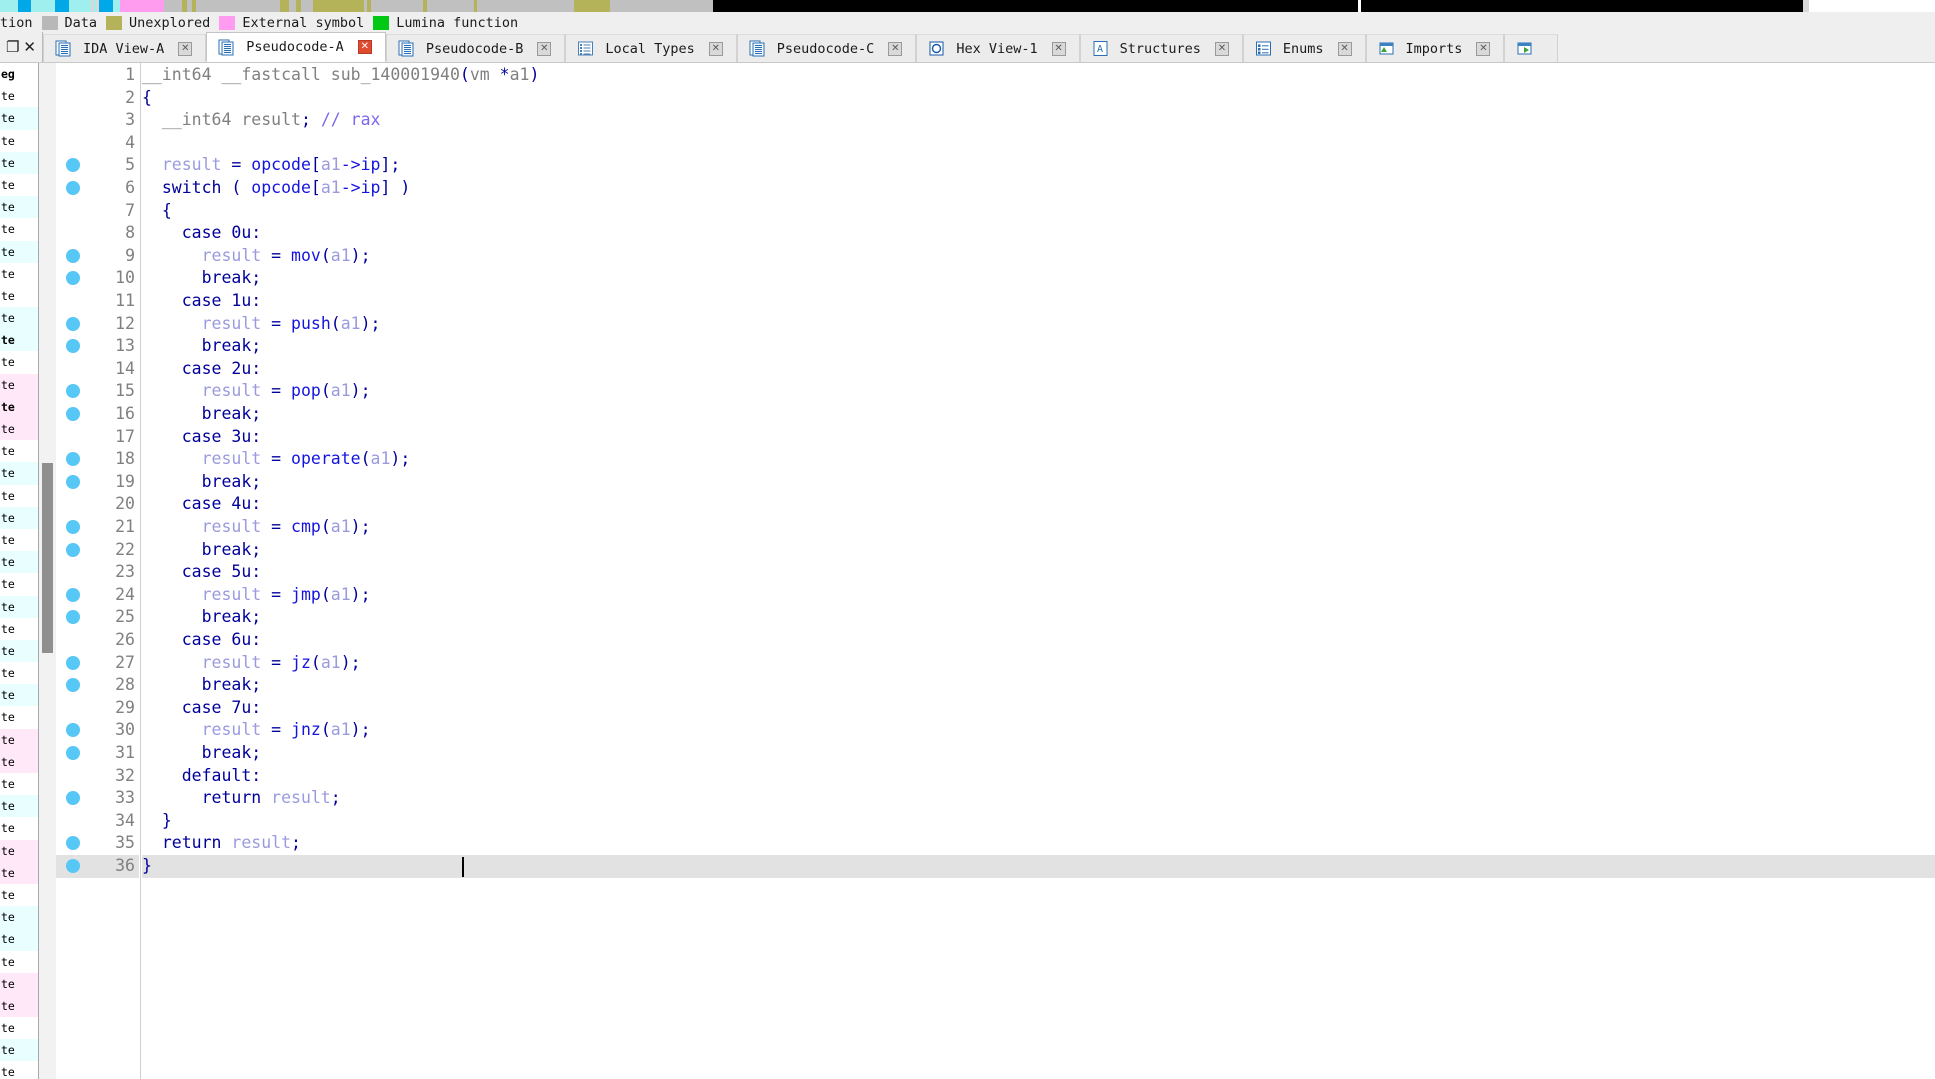  I want to click on code-line: case 4u:, so click(201, 504).